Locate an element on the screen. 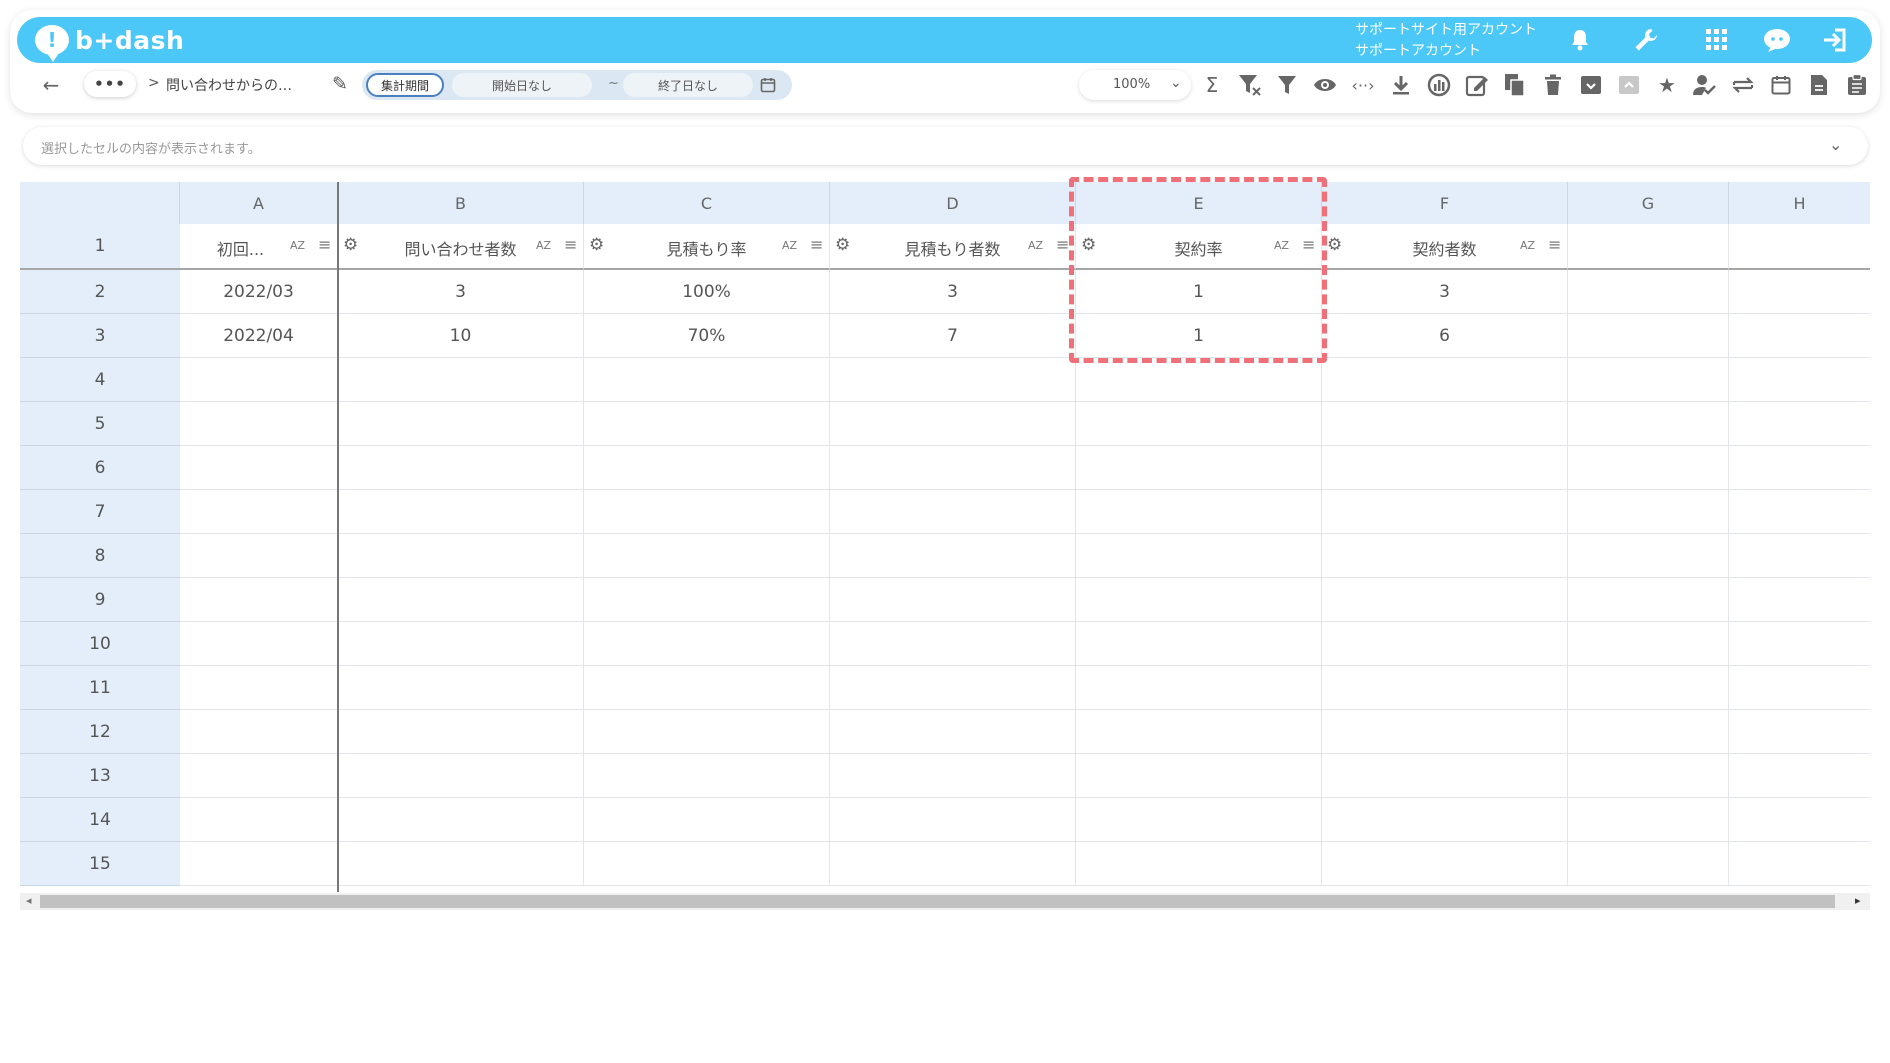 The image size is (1890, 1063). code-icon: ‹··› is located at coordinates (1363, 85).